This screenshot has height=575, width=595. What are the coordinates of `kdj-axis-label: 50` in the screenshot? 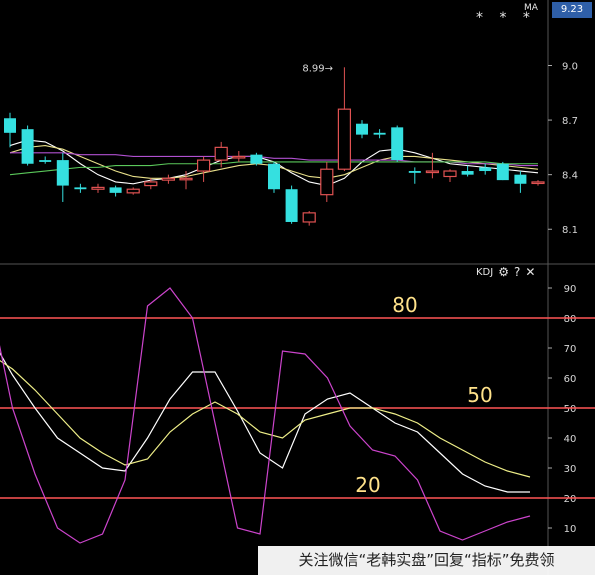 It's located at (570, 409).